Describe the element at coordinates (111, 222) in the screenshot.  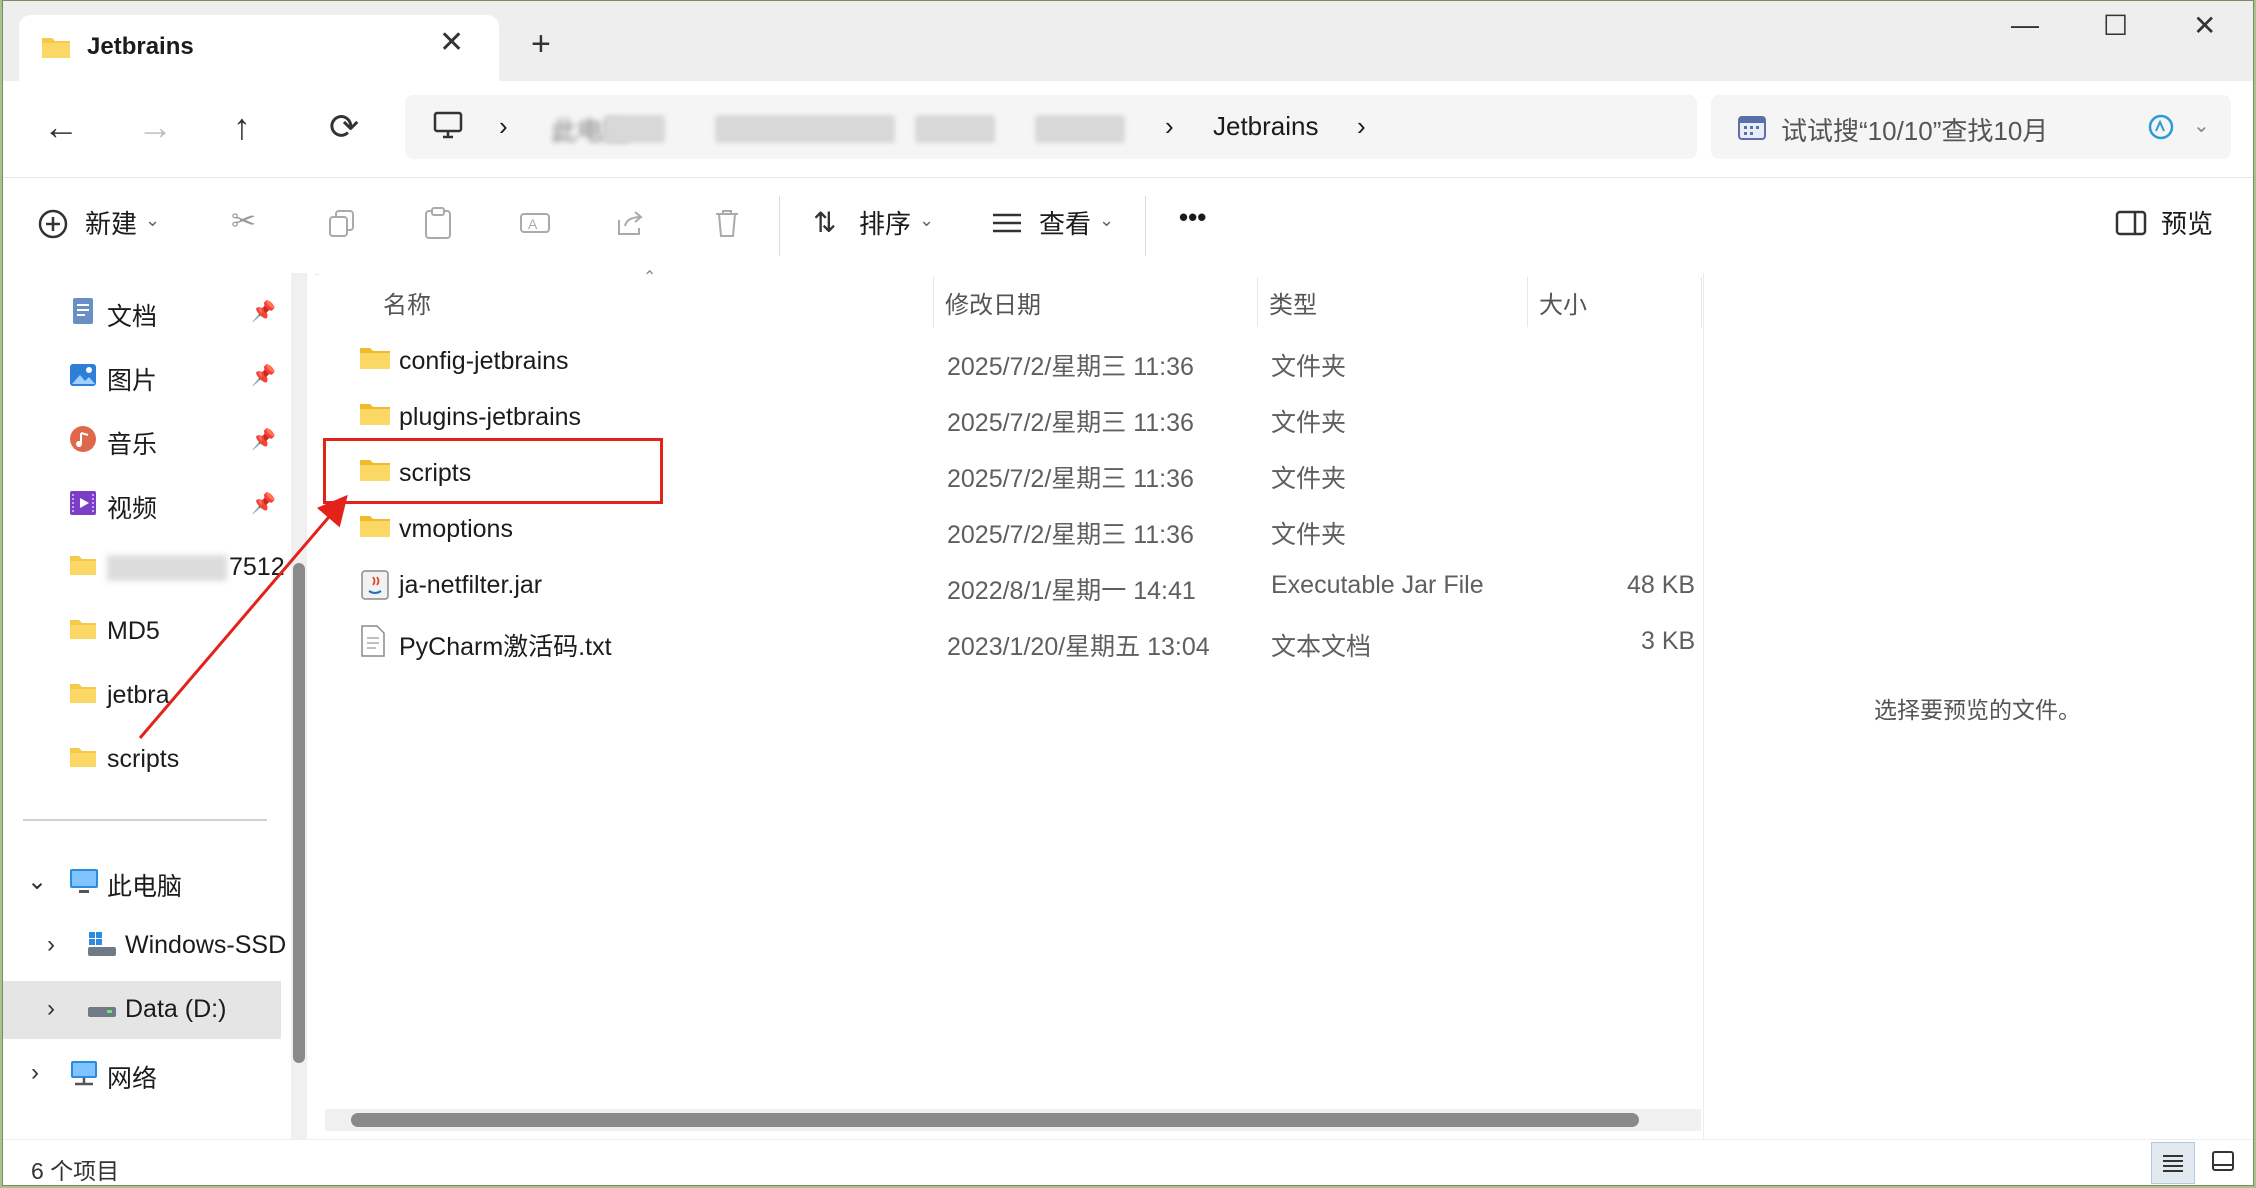
I see `new-button: 新建` at that location.